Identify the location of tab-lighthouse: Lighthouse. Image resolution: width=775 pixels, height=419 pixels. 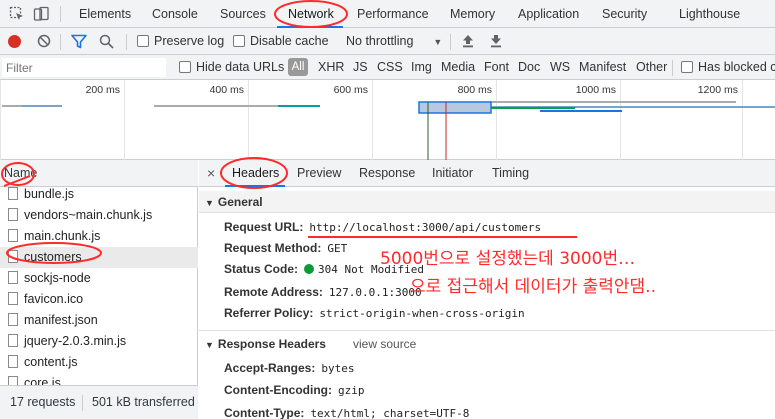
(709, 14).